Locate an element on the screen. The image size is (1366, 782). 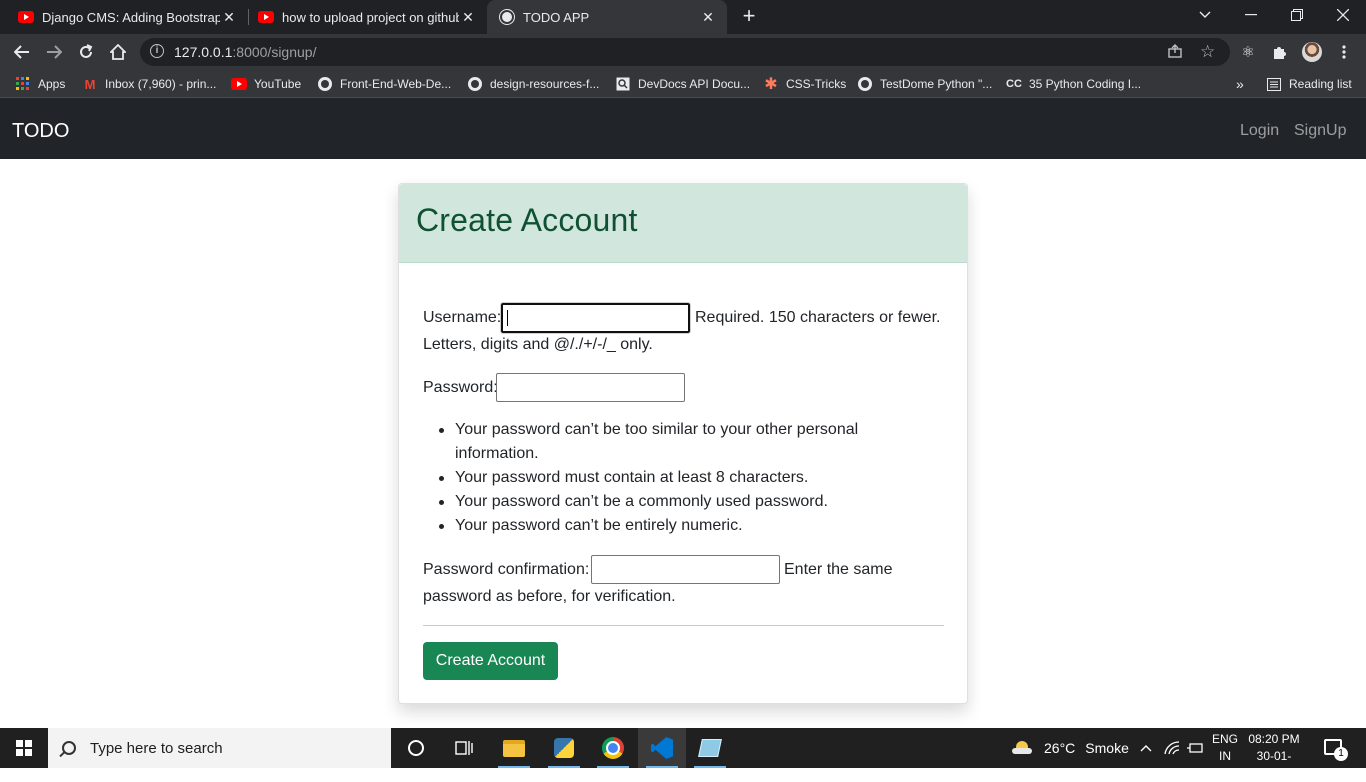
username-help: Required. 150 characters or fewer. is located at coordinates (818, 317).